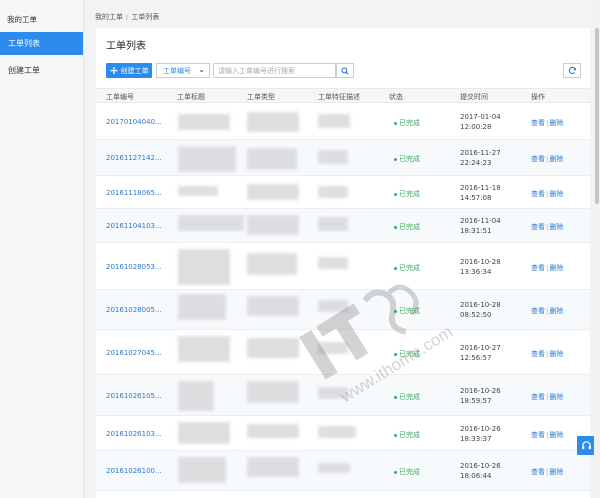 Image resolution: width=600 pixels, height=498 pixels. Describe the element at coordinates (41, 43) in the screenshot. I see `sidebar-item-ticket-list: 工单列表` at that location.